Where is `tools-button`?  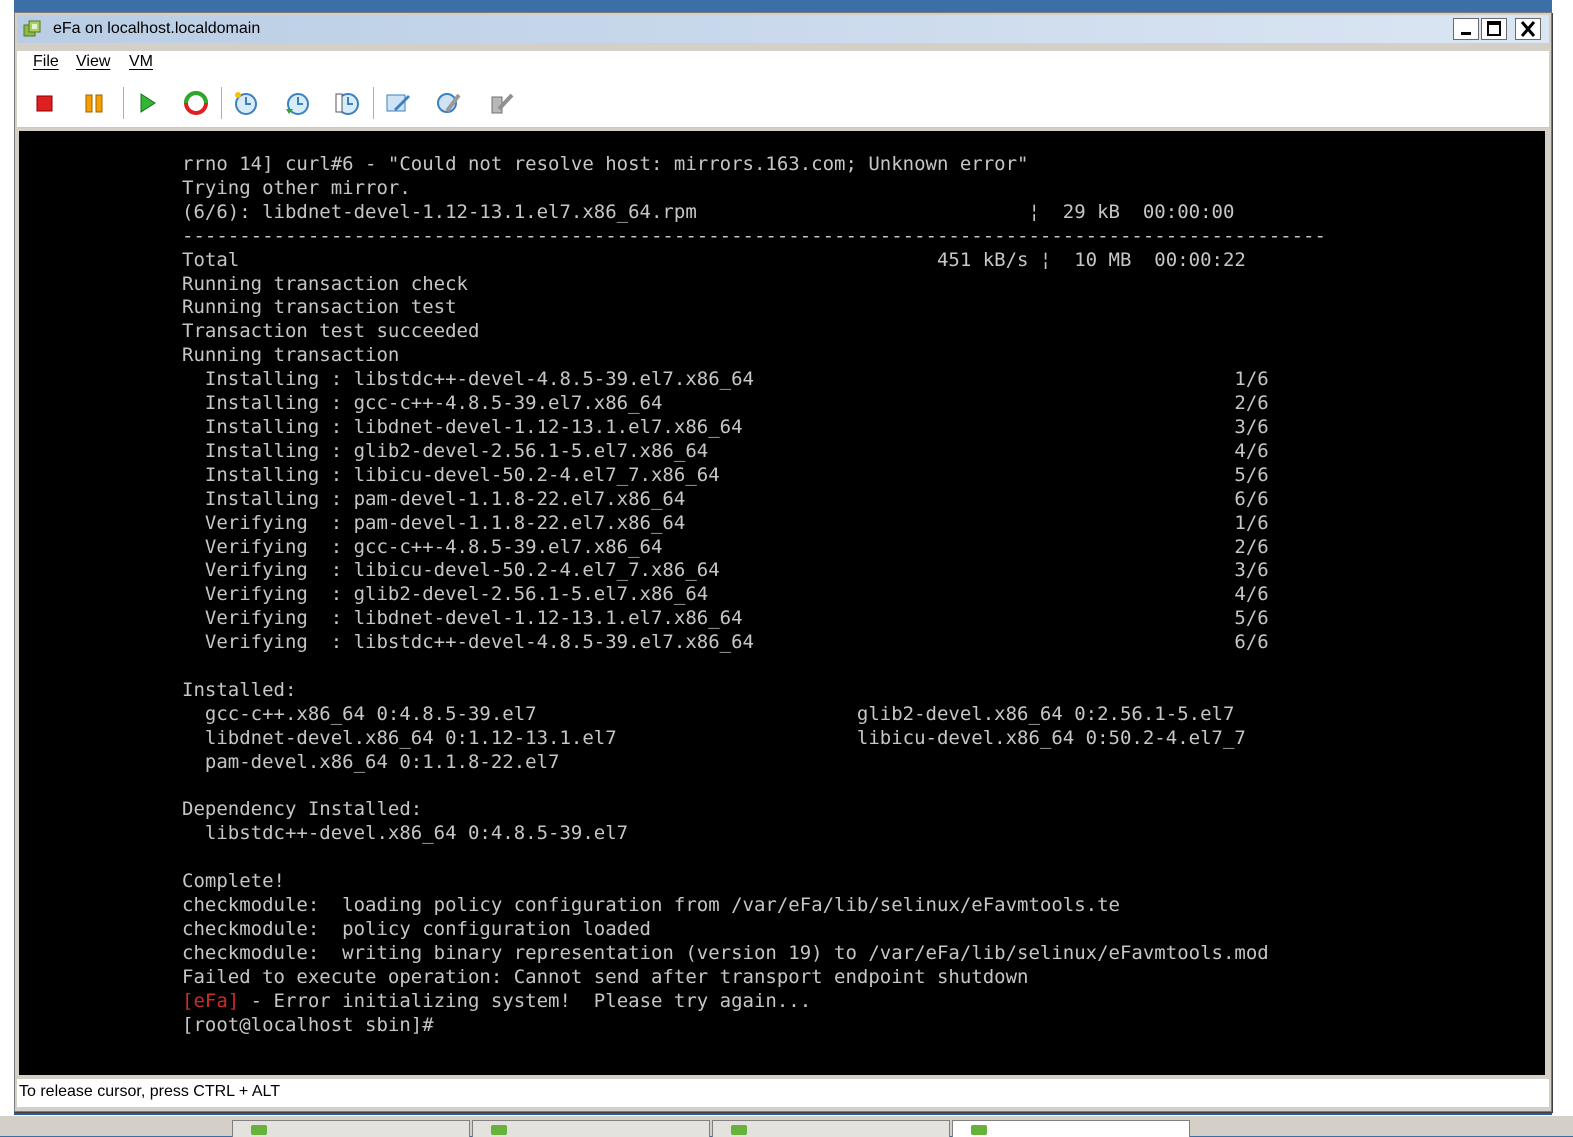 tools-button is located at coordinates (449, 103).